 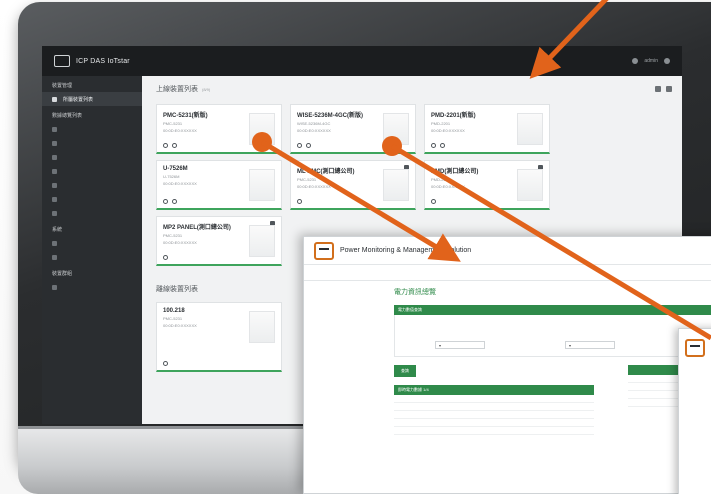 I want to click on settings-icon, so click(x=667, y=61).